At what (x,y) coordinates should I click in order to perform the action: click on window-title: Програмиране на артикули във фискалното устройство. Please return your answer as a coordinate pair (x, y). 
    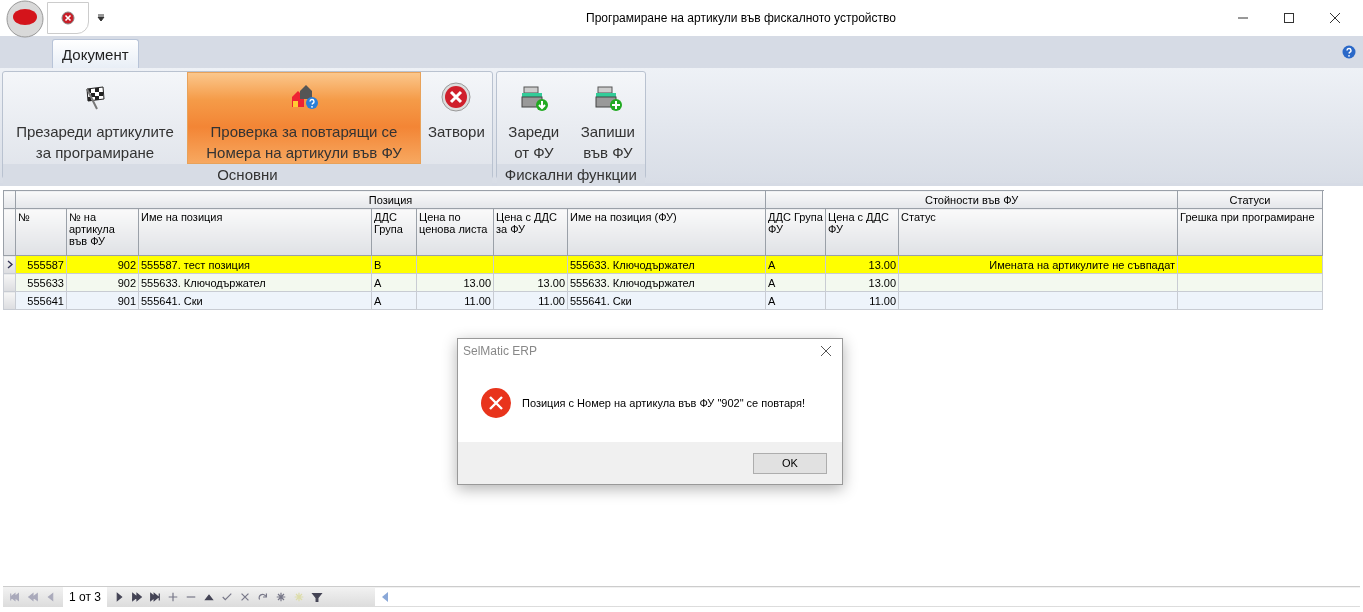
    Looking at the image, I should click on (741, 18).